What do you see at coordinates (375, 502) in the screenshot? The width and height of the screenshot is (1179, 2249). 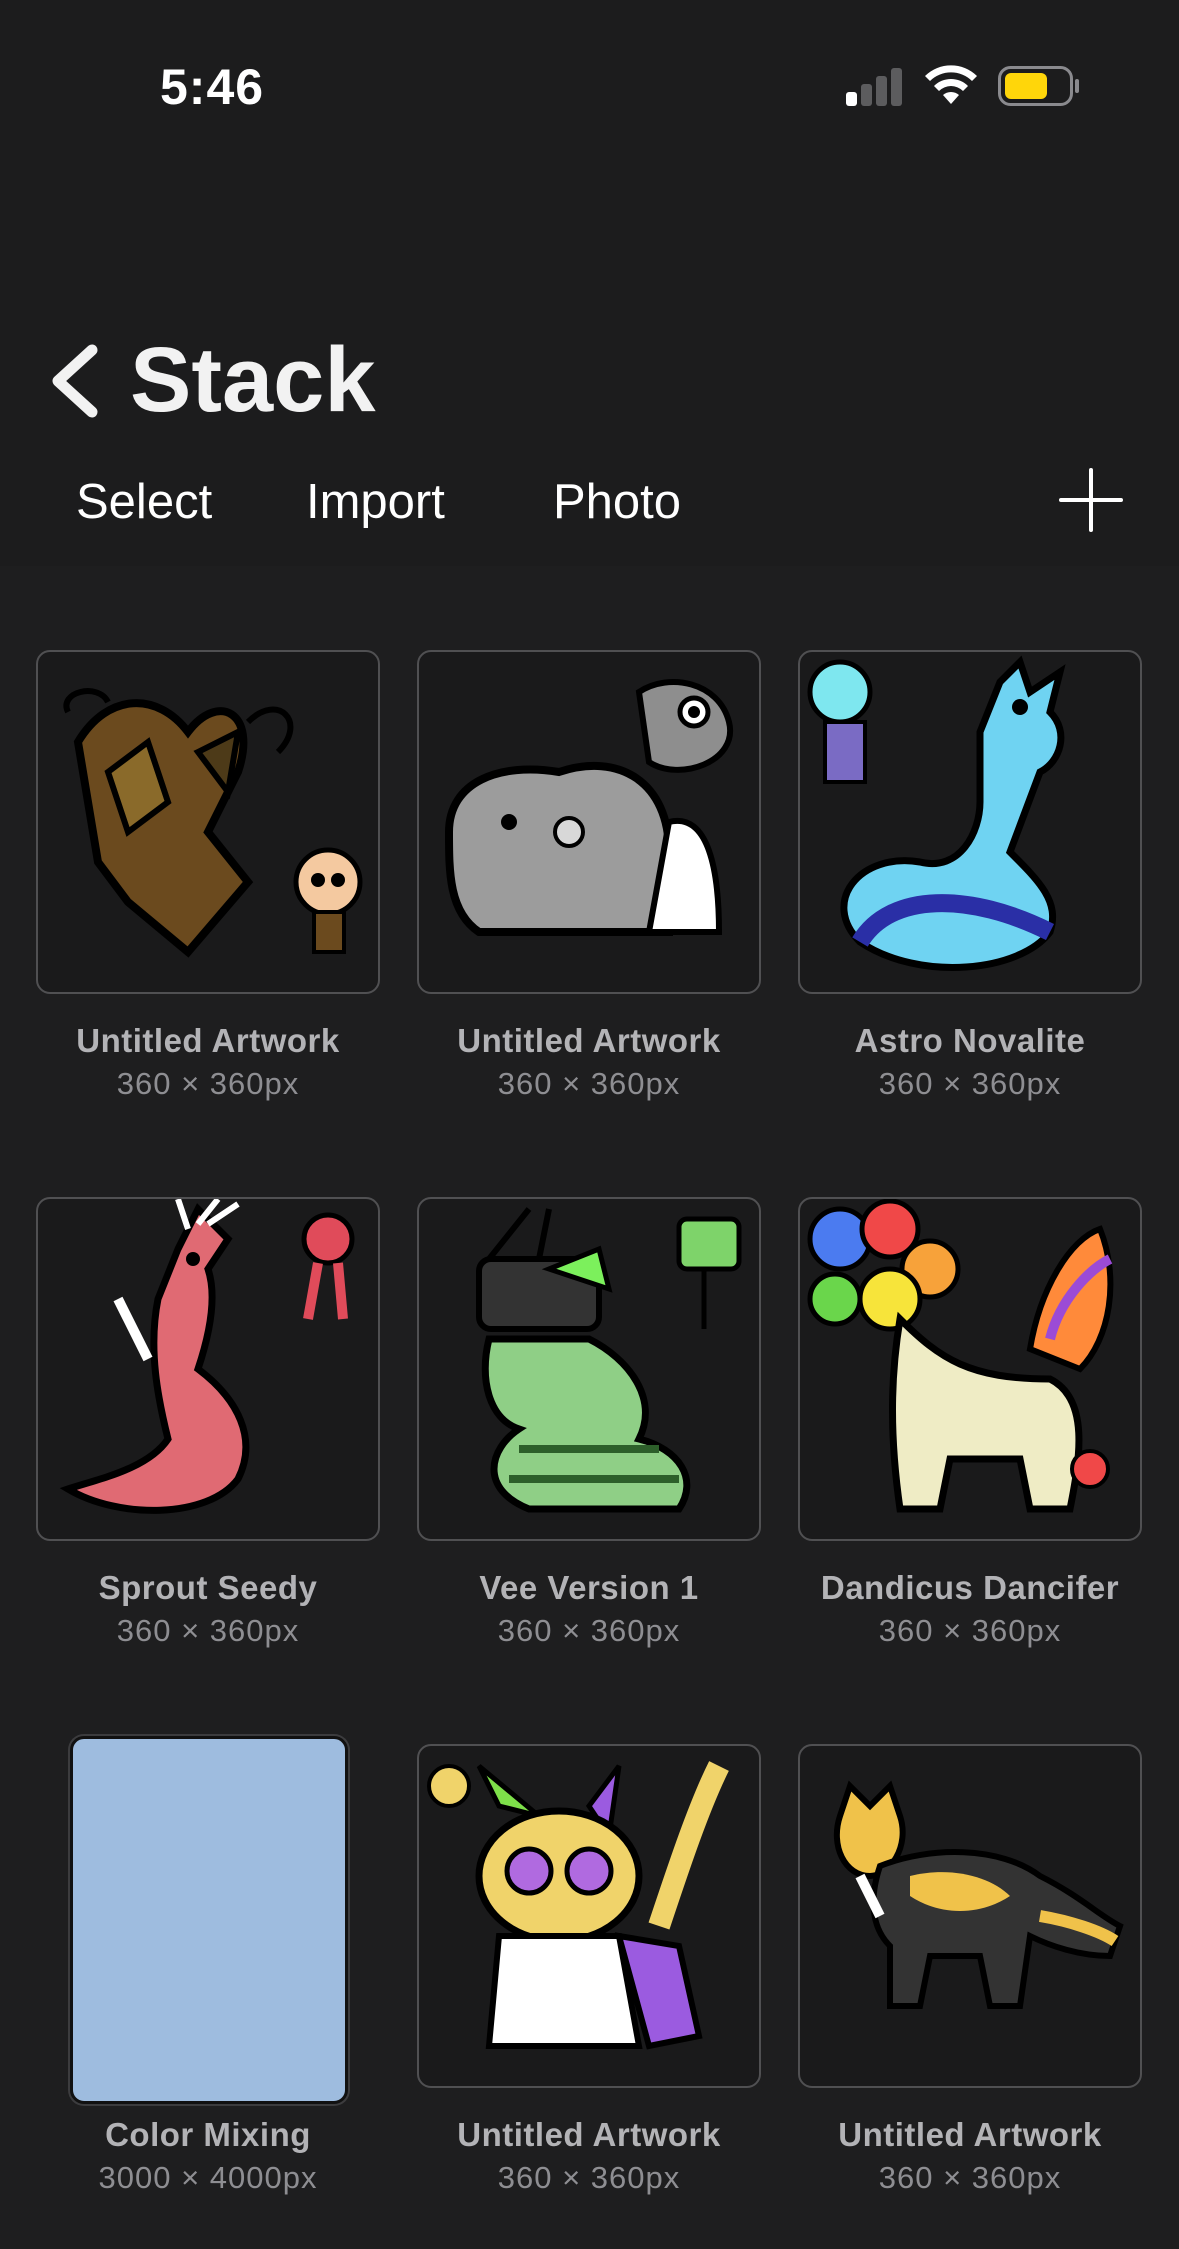 I see `import-button: Import` at bounding box center [375, 502].